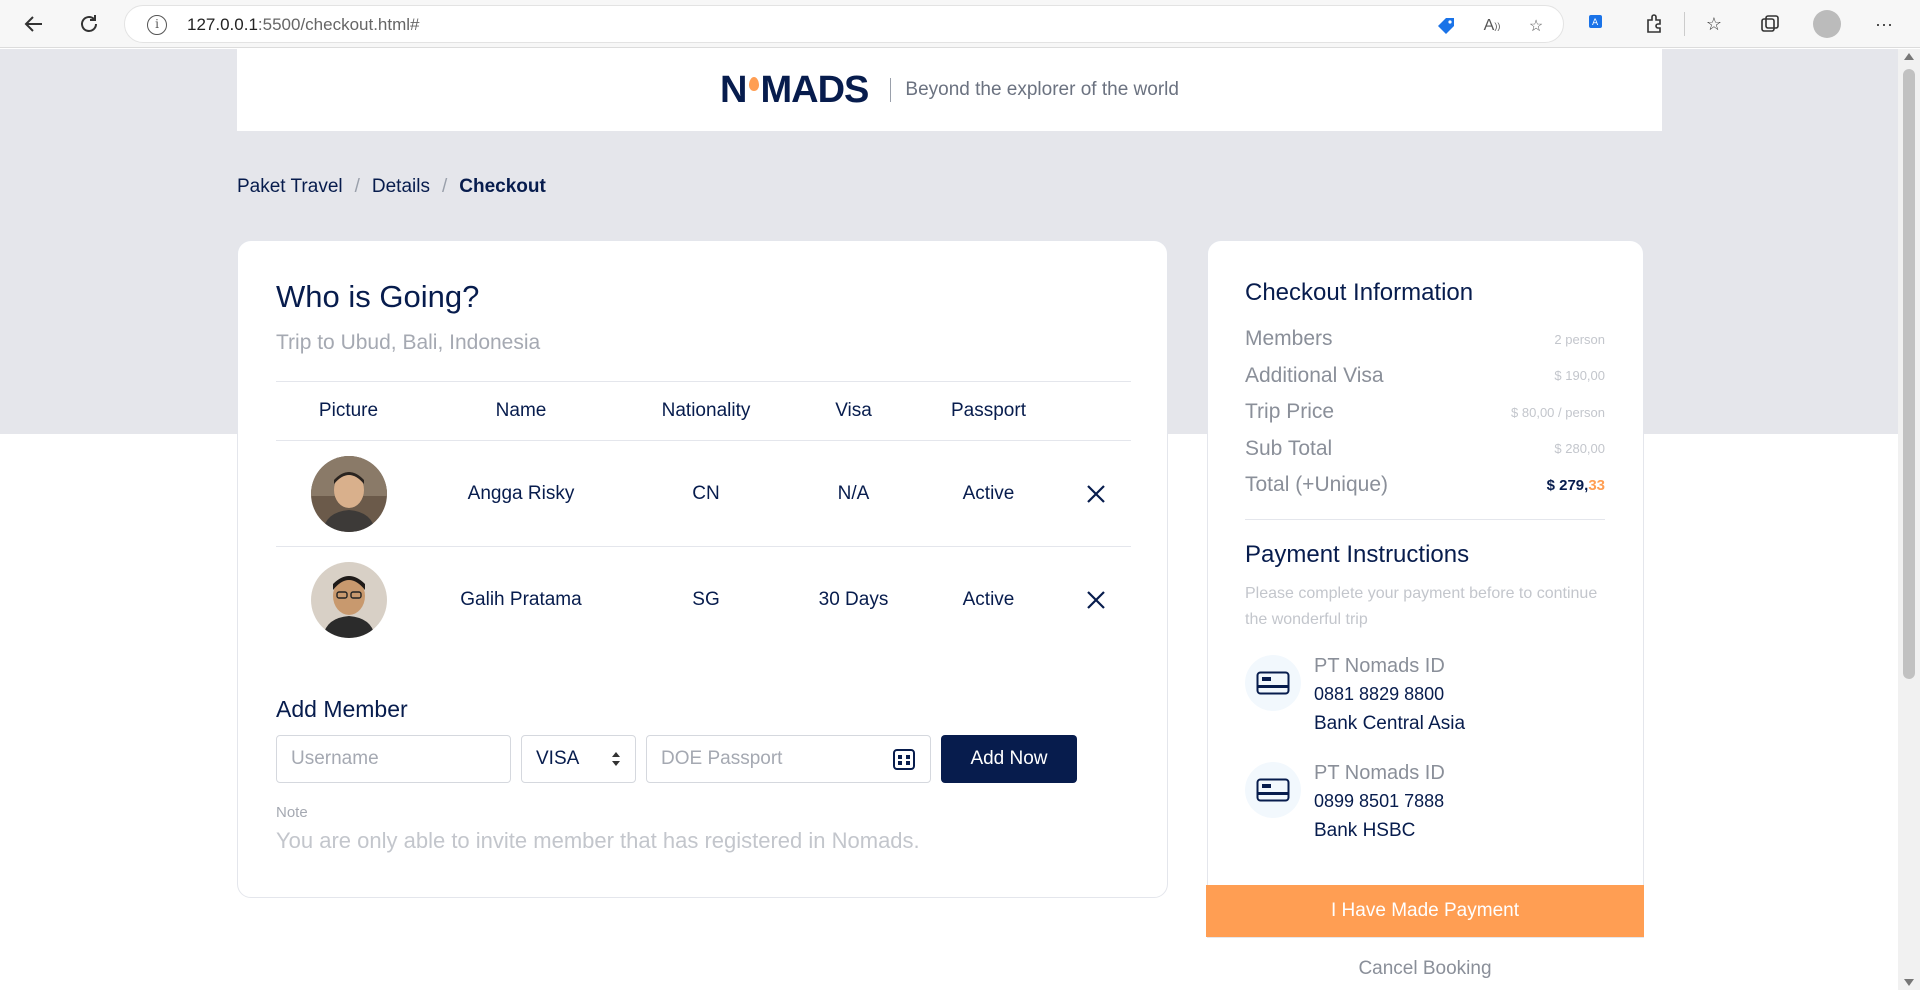  I want to click on page-scrollbar, so click(1909, 519).